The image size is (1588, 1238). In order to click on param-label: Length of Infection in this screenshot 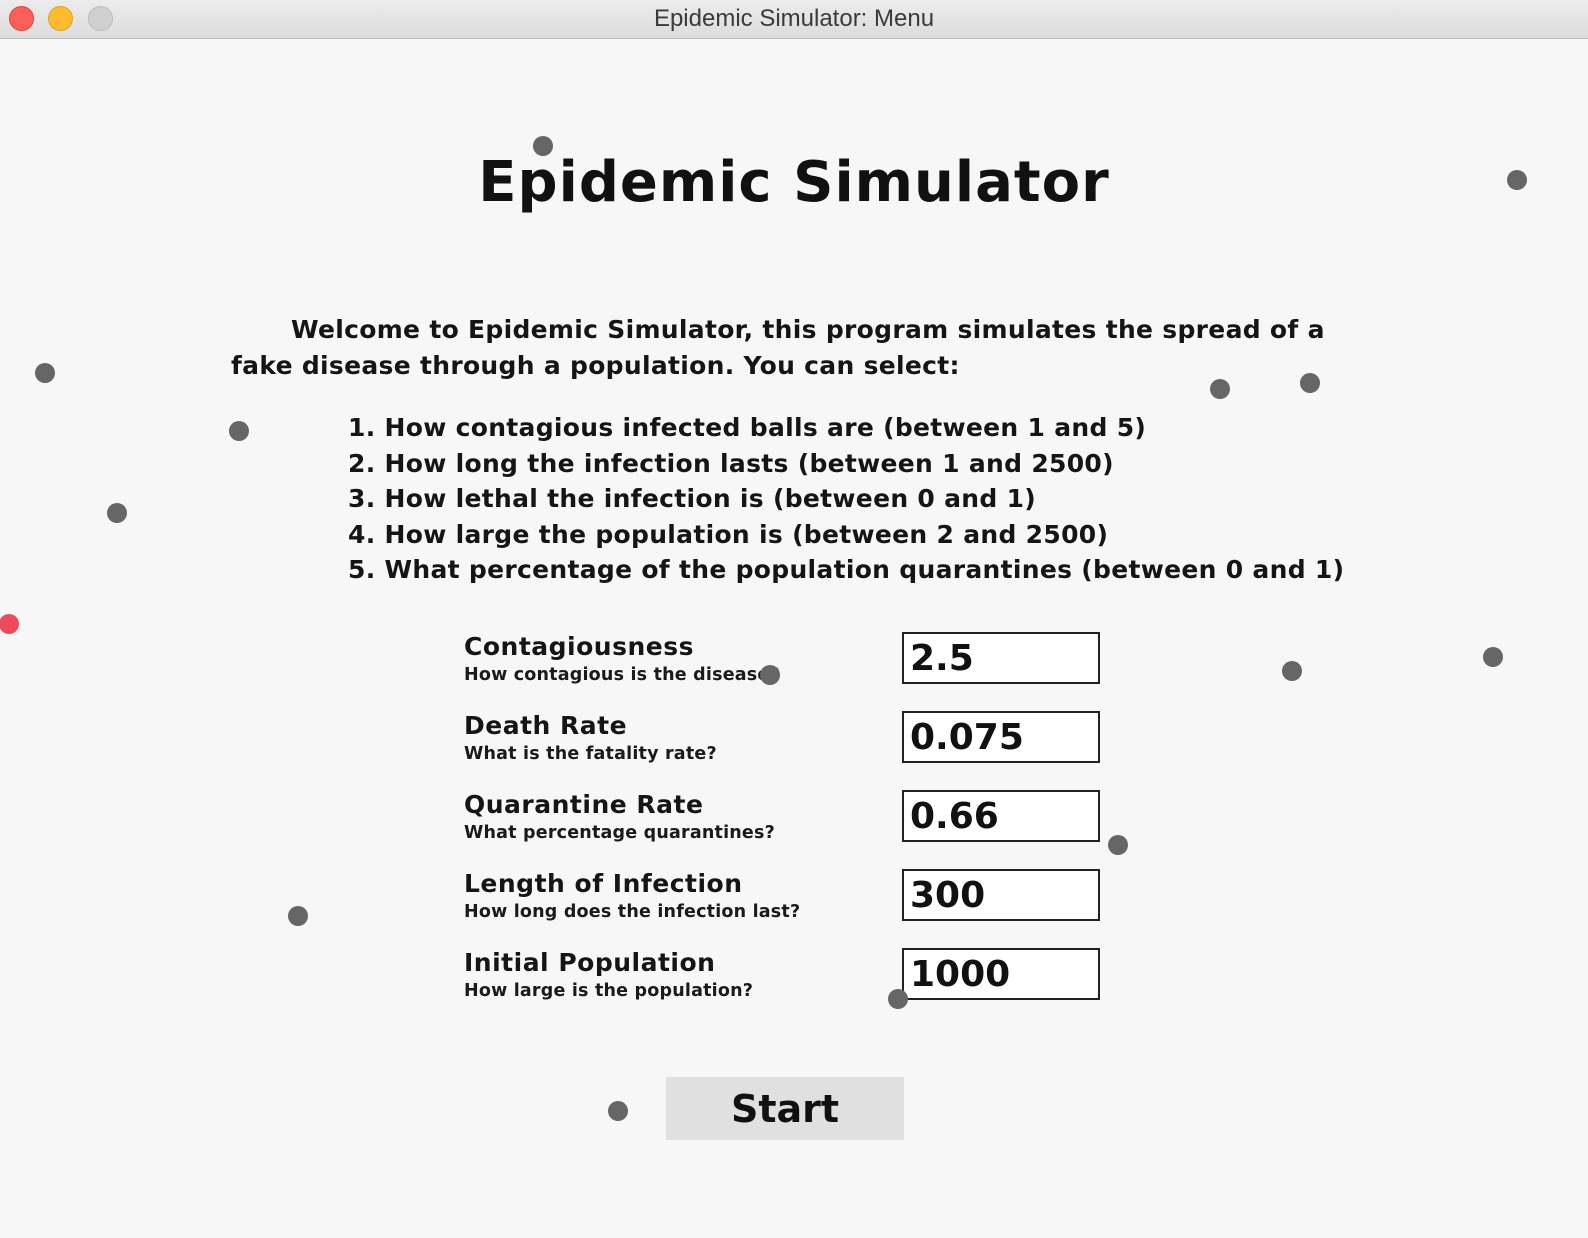, I will do `click(603, 883)`.